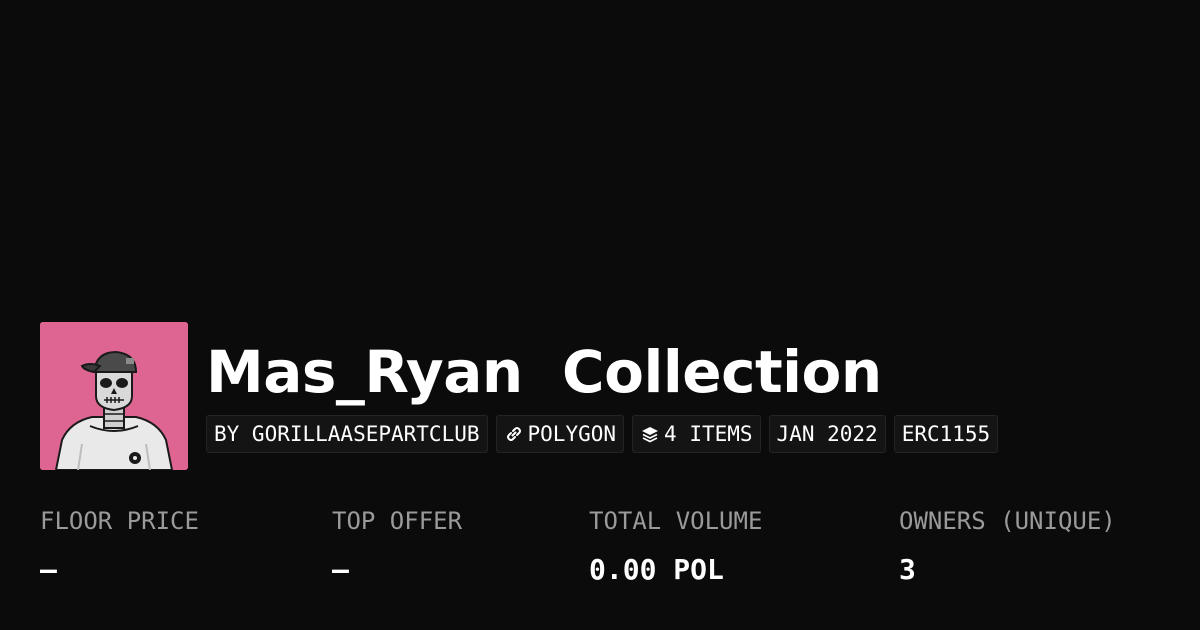 The width and height of the screenshot is (1200, 630). I want to click on created-date-label: JAN 2022, so click(827, 434).